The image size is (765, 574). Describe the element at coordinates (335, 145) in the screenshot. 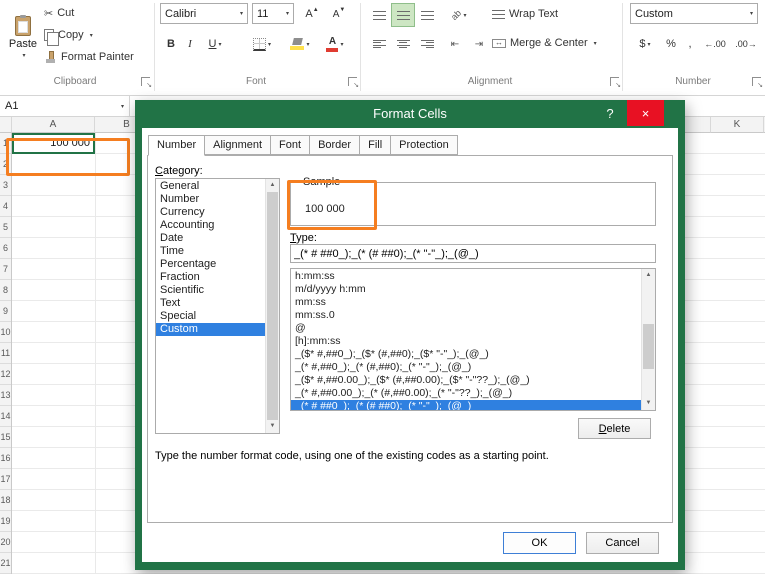

I see `tab-border: Border` at that location.